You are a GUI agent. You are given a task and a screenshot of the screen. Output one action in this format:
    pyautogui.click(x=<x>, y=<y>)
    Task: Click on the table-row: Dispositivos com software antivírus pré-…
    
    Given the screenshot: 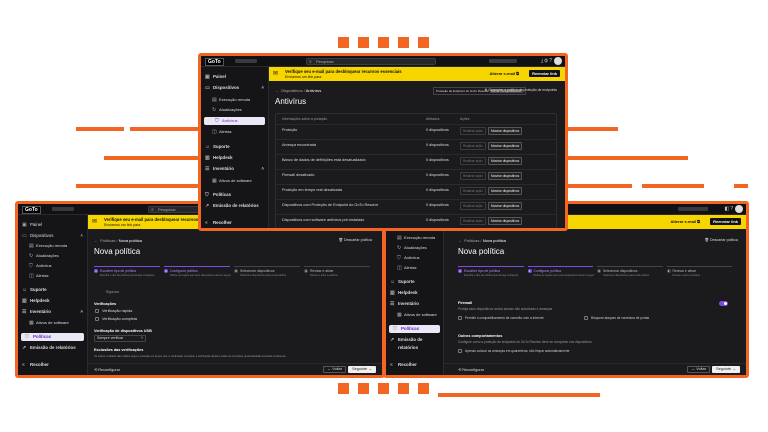 What is the action you would take?
    pyautogui.click(x=416, y=219)
    